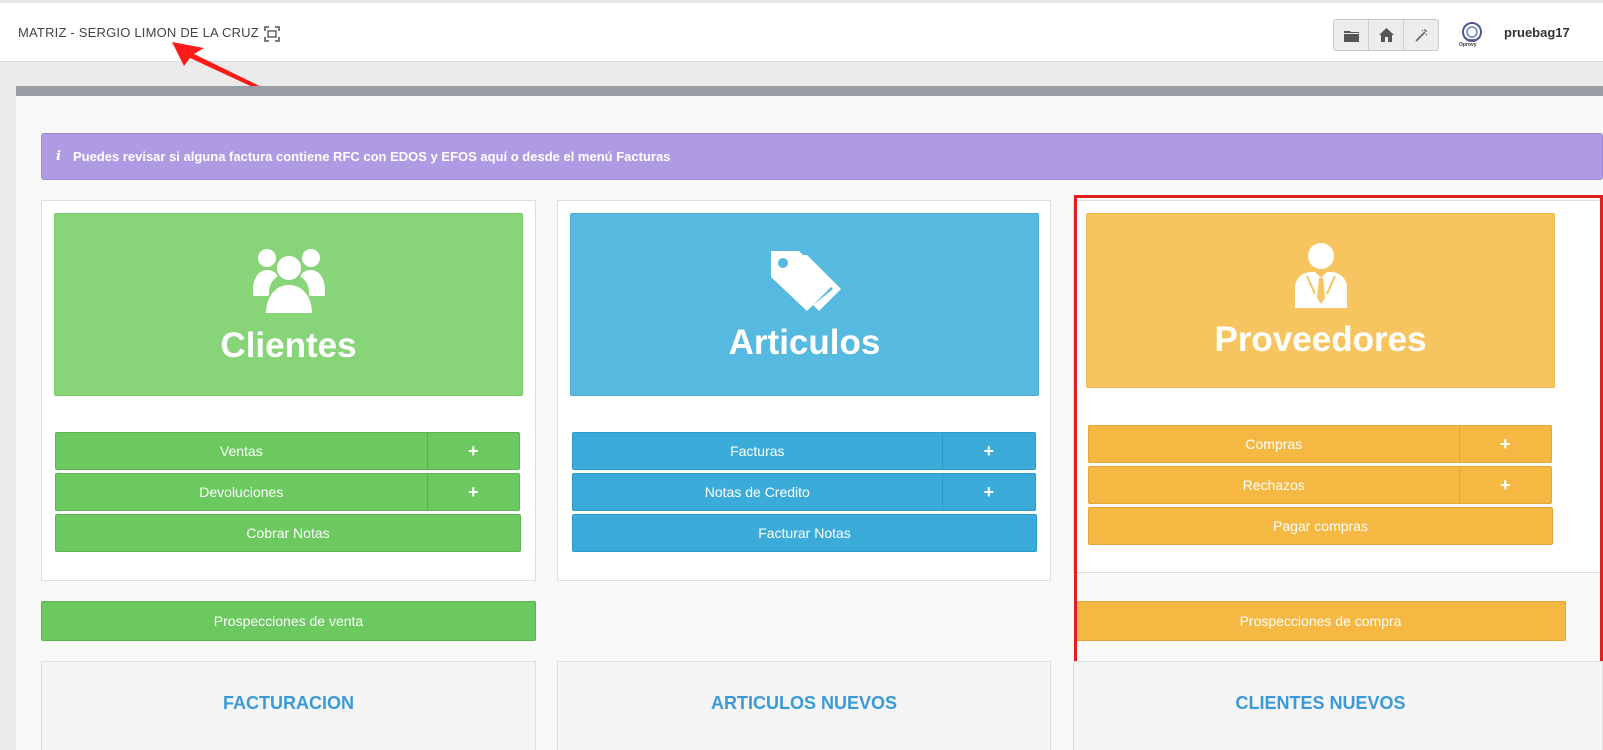  I want to click on proveedores-title: Proveedores, so click(1320, 339).